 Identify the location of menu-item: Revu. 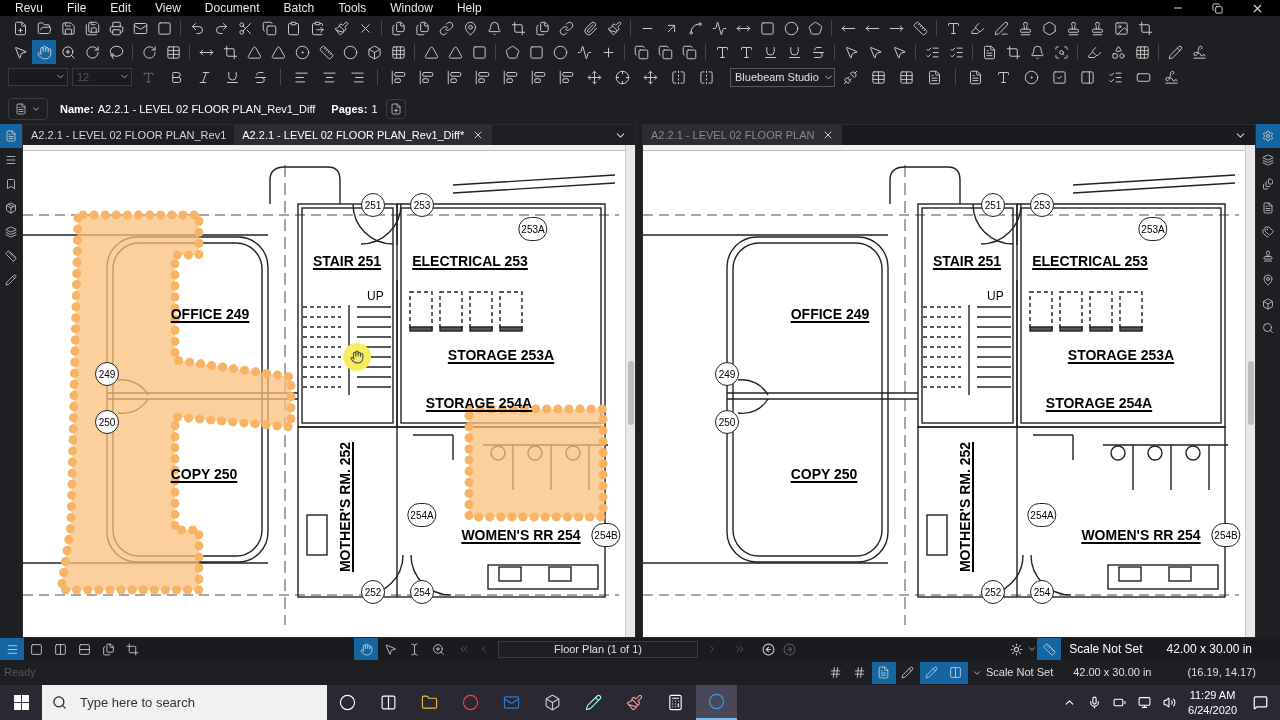
(27, 8).